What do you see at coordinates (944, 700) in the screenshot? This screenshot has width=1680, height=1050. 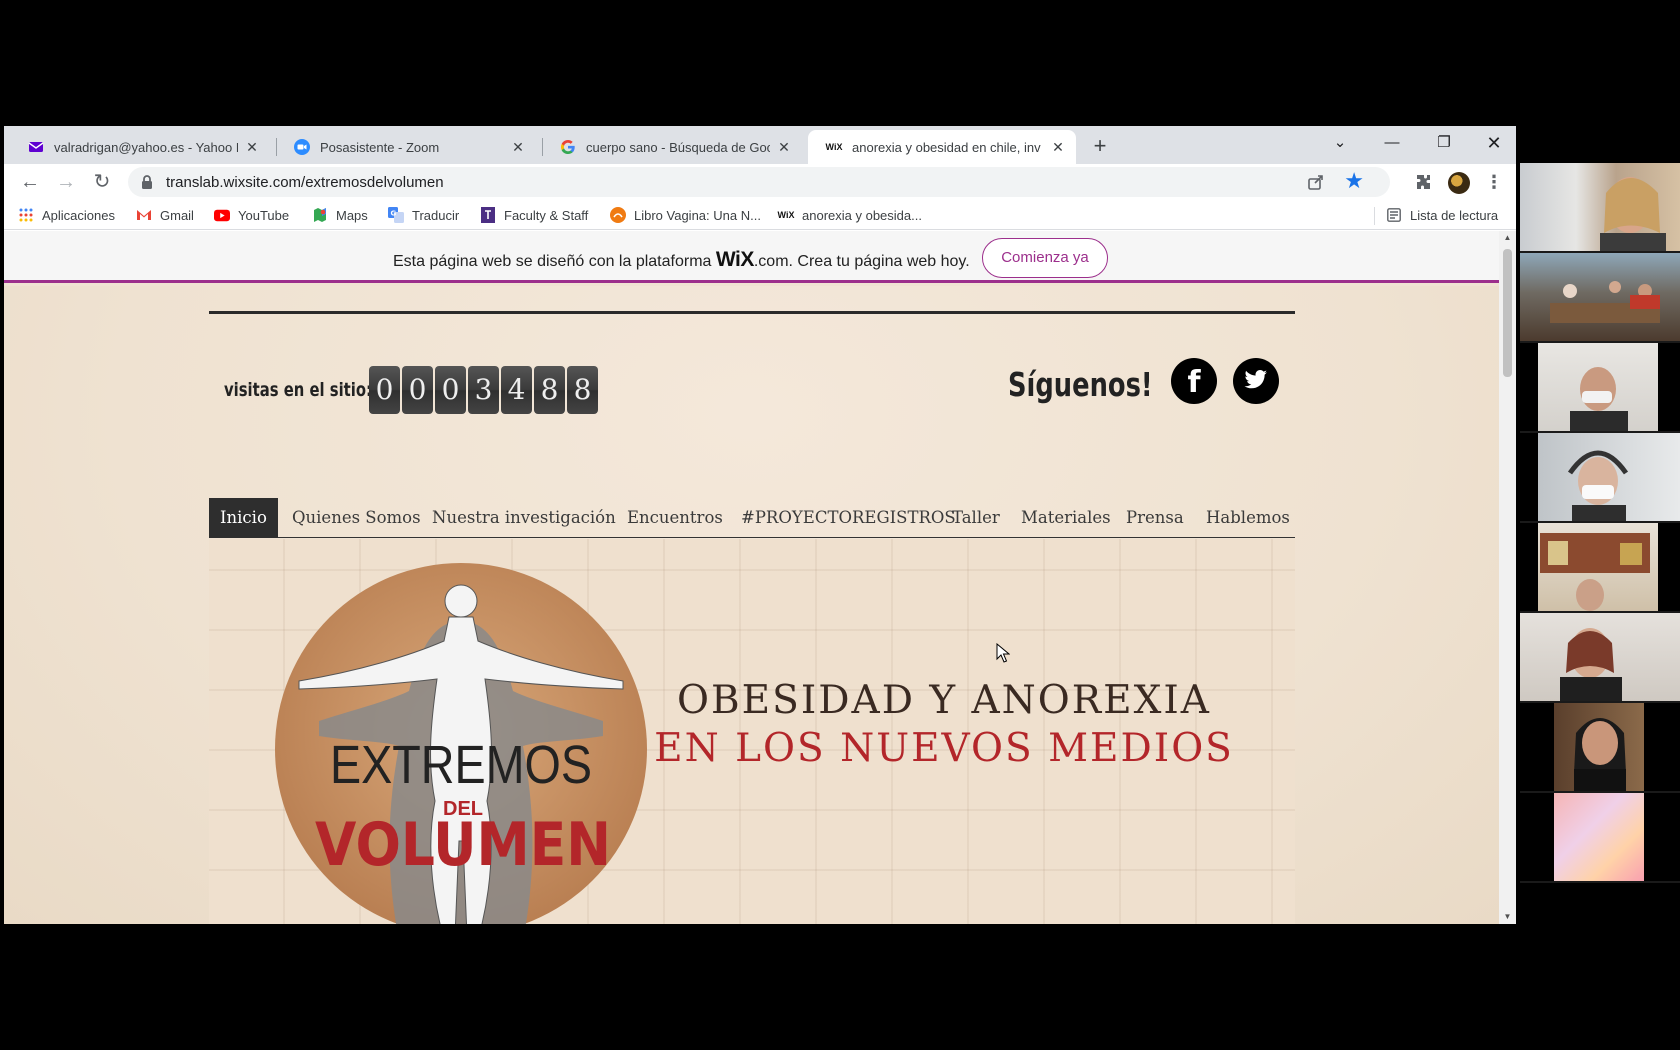 I see `headline-line1: OBESIDAD Y ANOREXIA` at bounding box center [944, 700].